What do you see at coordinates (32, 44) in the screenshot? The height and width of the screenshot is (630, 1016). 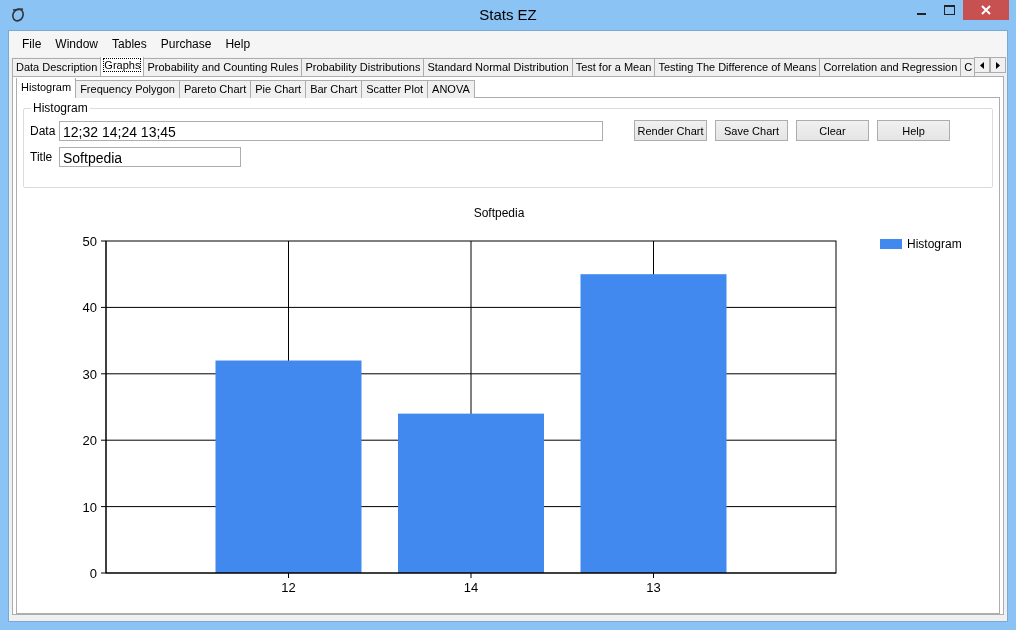 I see `menu-item: File` at bounding box center [32, 44].